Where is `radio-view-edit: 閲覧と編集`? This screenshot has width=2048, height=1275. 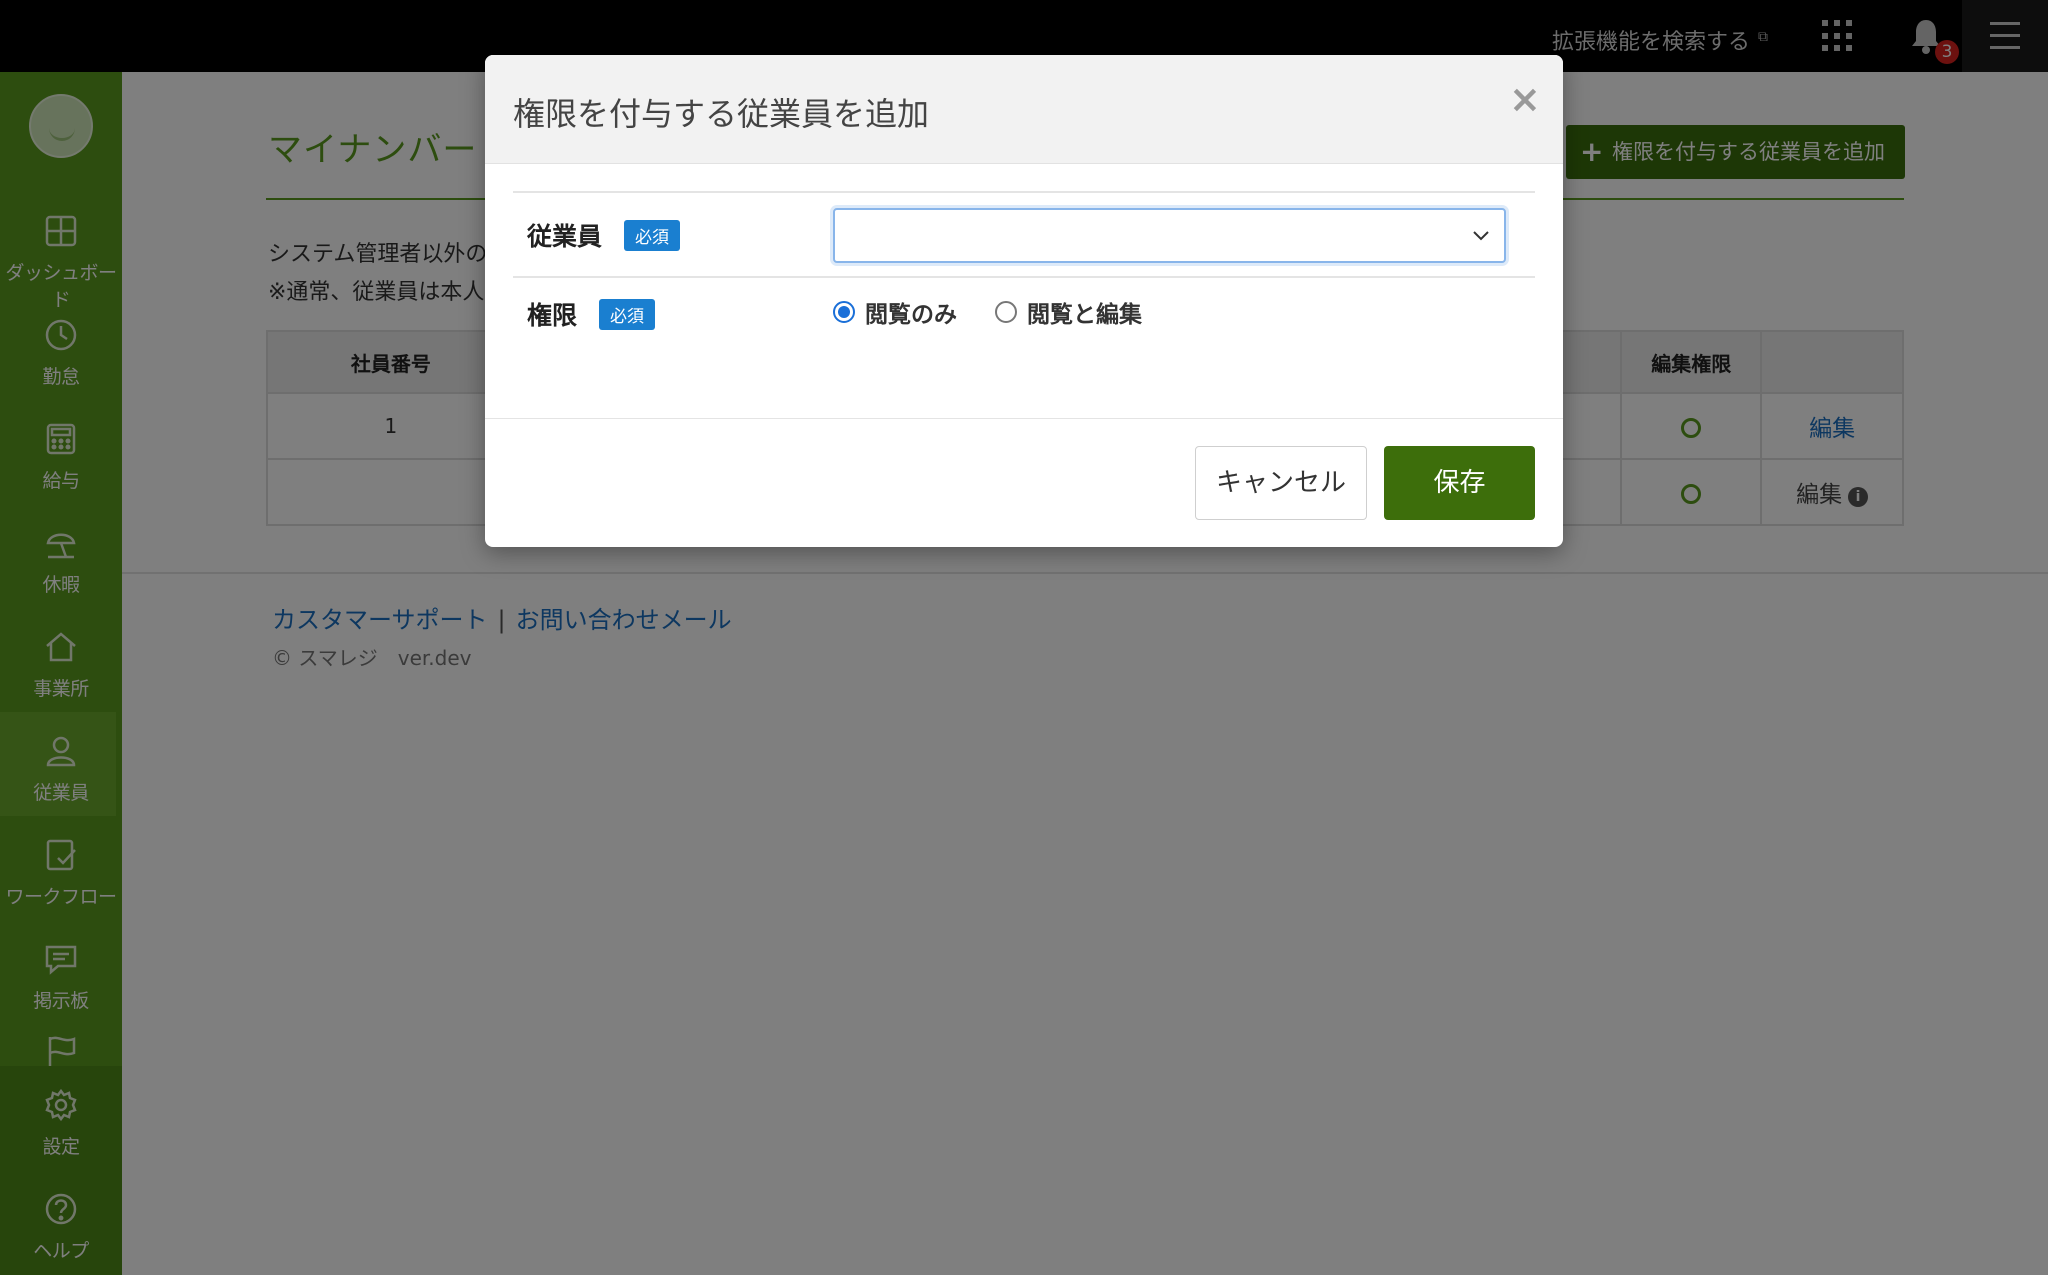 radio-view-edit: 閲覧と編集 is located at coordinates (1068, 312).